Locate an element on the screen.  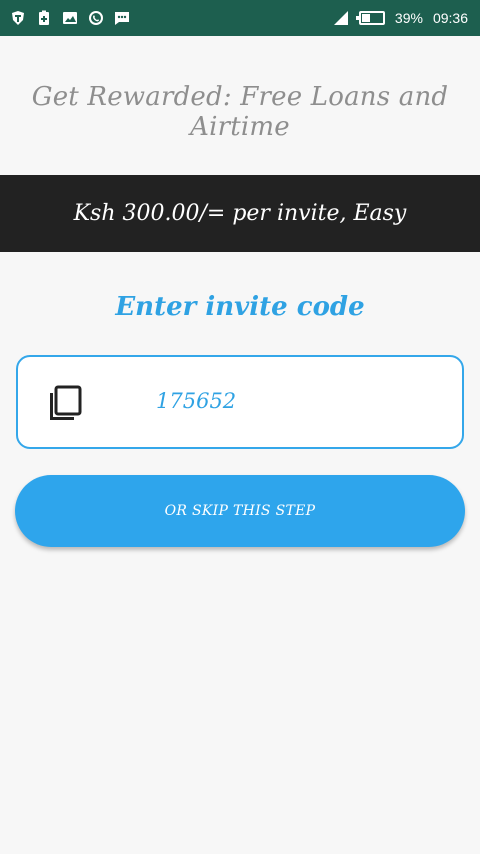
copy-icon is located at coordinates (64, 403).